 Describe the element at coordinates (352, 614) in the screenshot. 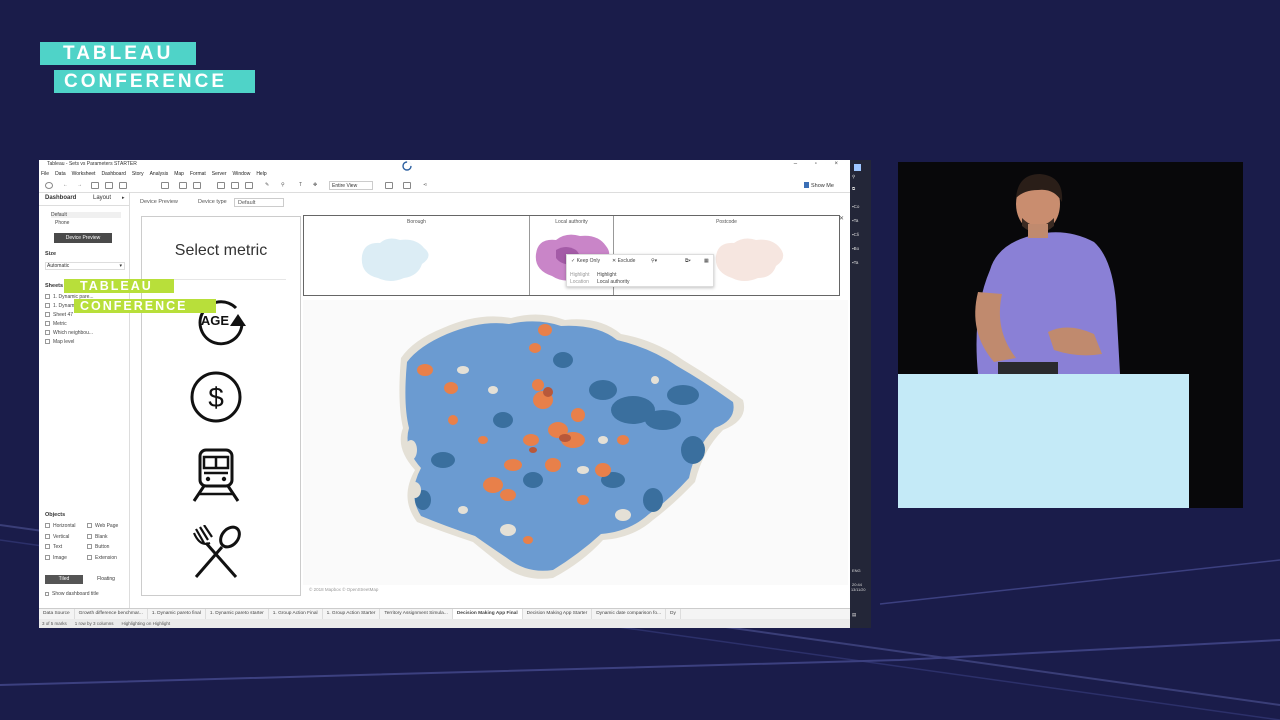

I see `sheet-tab: 1. Group Action Starter` at that location.